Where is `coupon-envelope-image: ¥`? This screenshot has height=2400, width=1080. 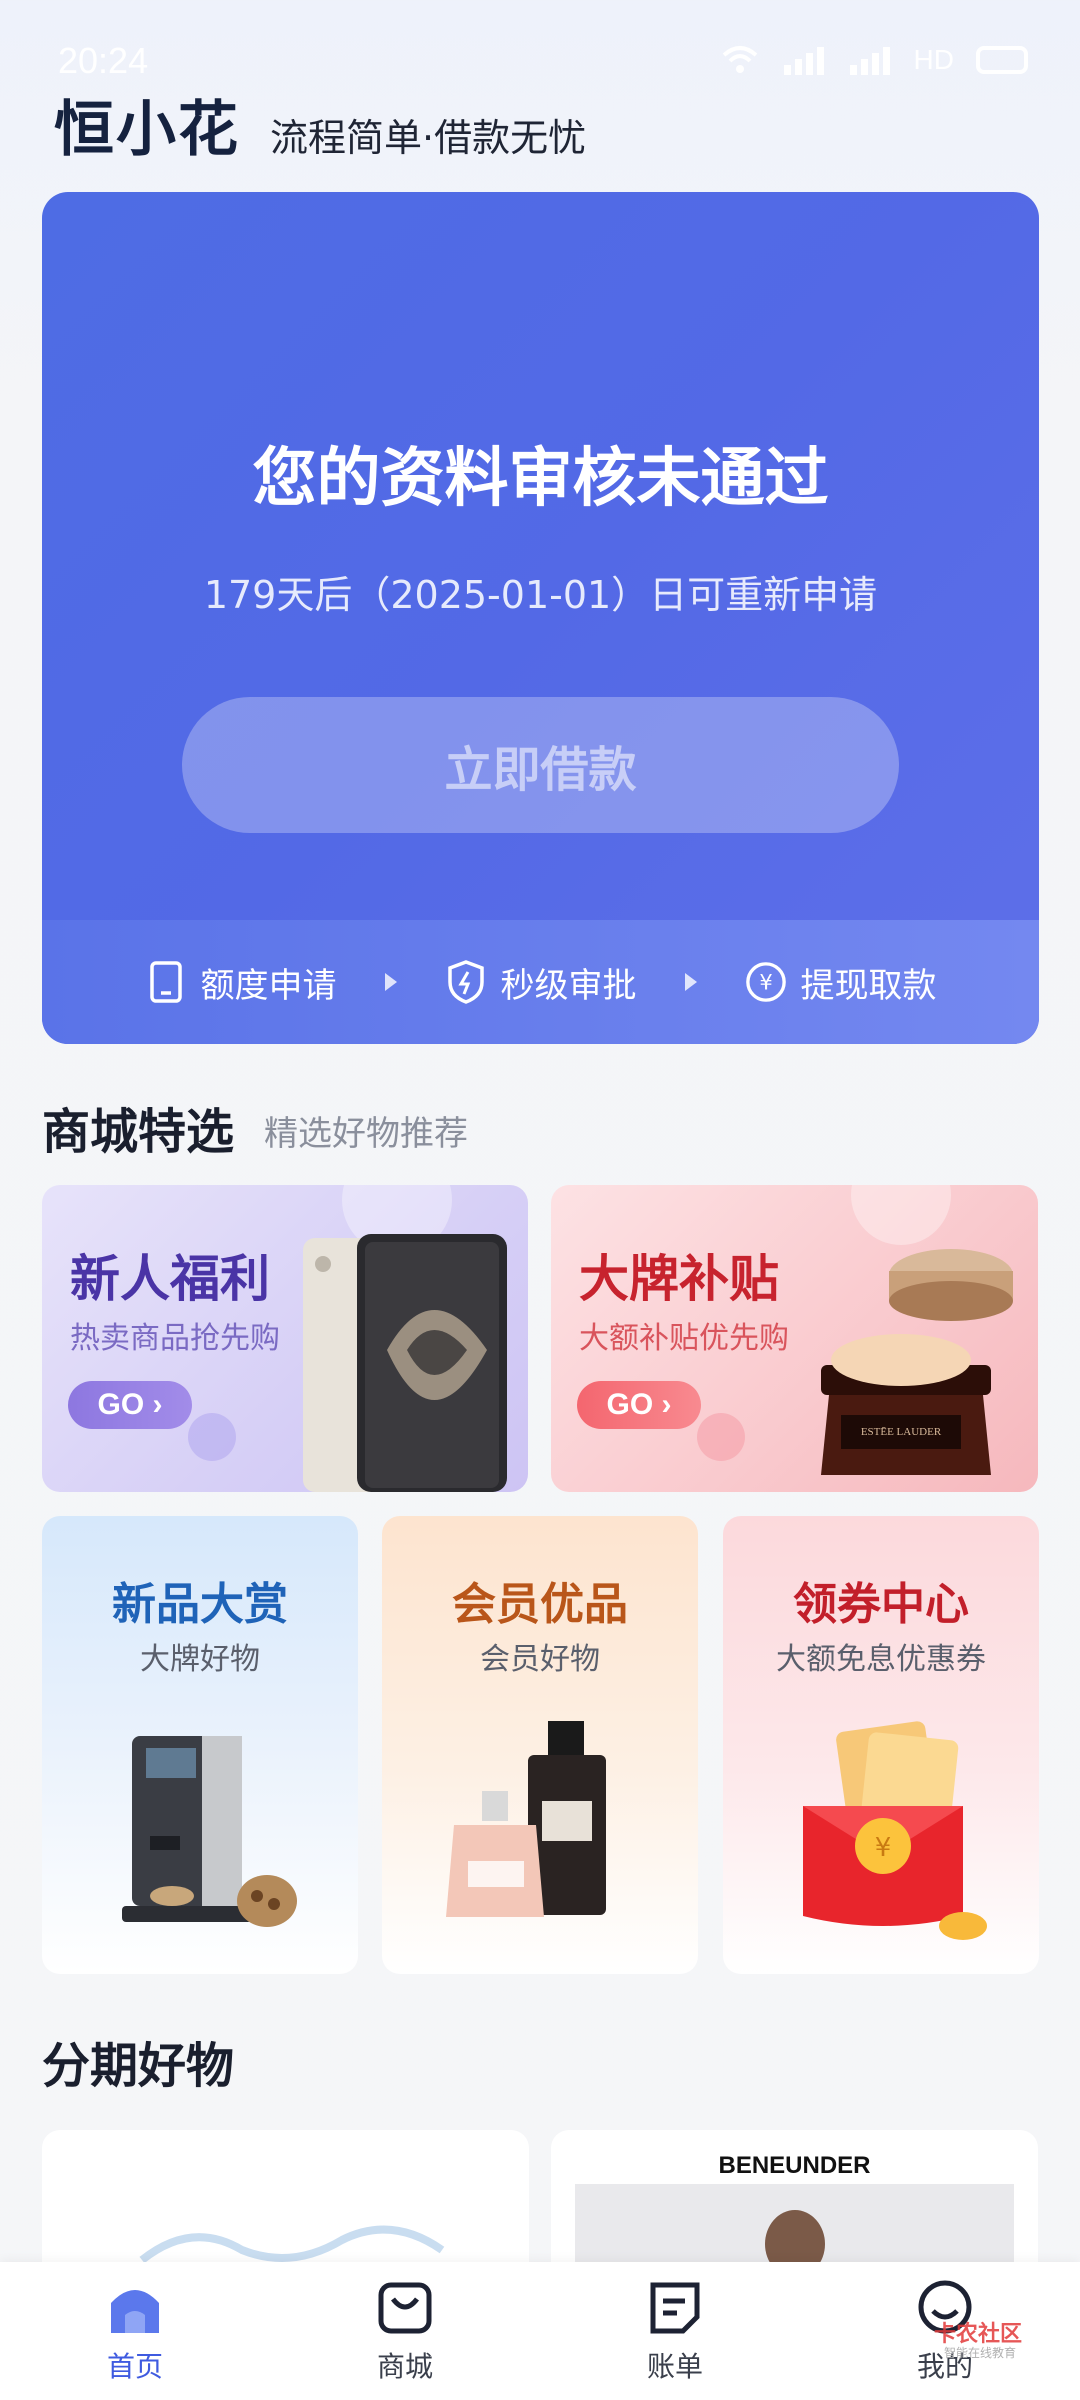 coupon-envelope-image: ¥ is located at coordinates (895, 1830).